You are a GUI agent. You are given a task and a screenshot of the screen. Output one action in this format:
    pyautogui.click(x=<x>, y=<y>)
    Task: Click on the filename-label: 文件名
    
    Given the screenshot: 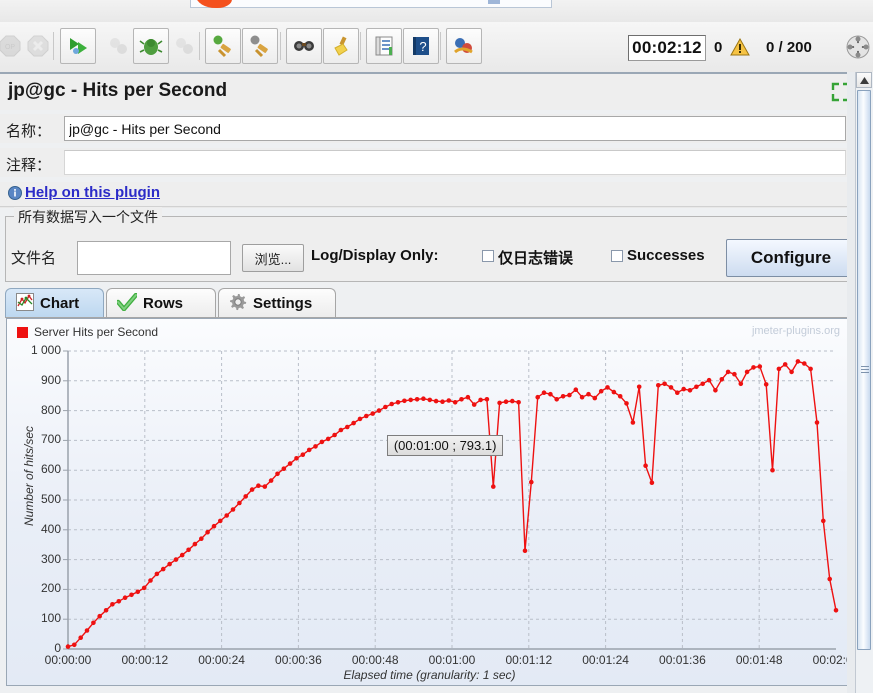 What is the action you would take?
    pyautogui.click(x=34, y=258)
    